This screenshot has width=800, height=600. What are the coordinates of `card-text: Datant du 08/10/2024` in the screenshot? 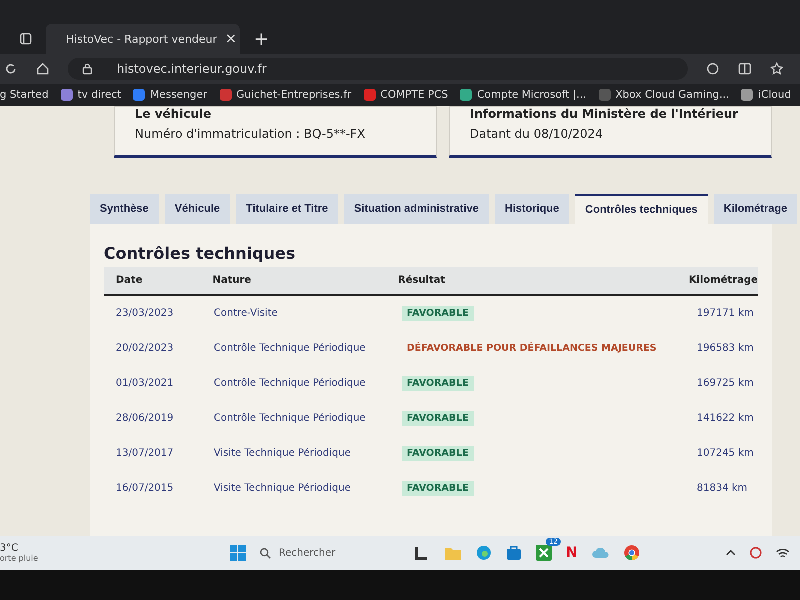 It's located at (537, 134).